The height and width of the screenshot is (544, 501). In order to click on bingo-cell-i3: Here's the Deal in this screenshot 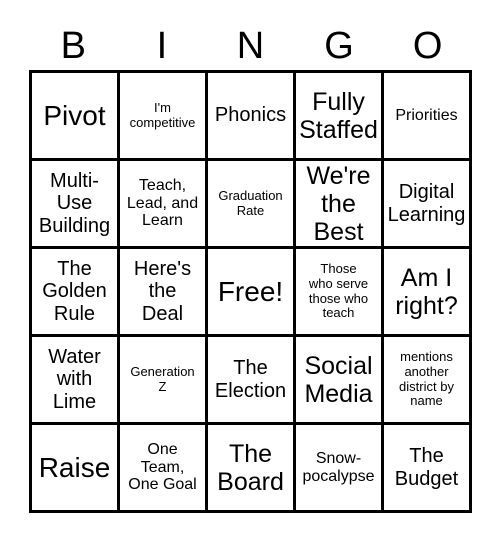, I will do `click(164, 293)`.